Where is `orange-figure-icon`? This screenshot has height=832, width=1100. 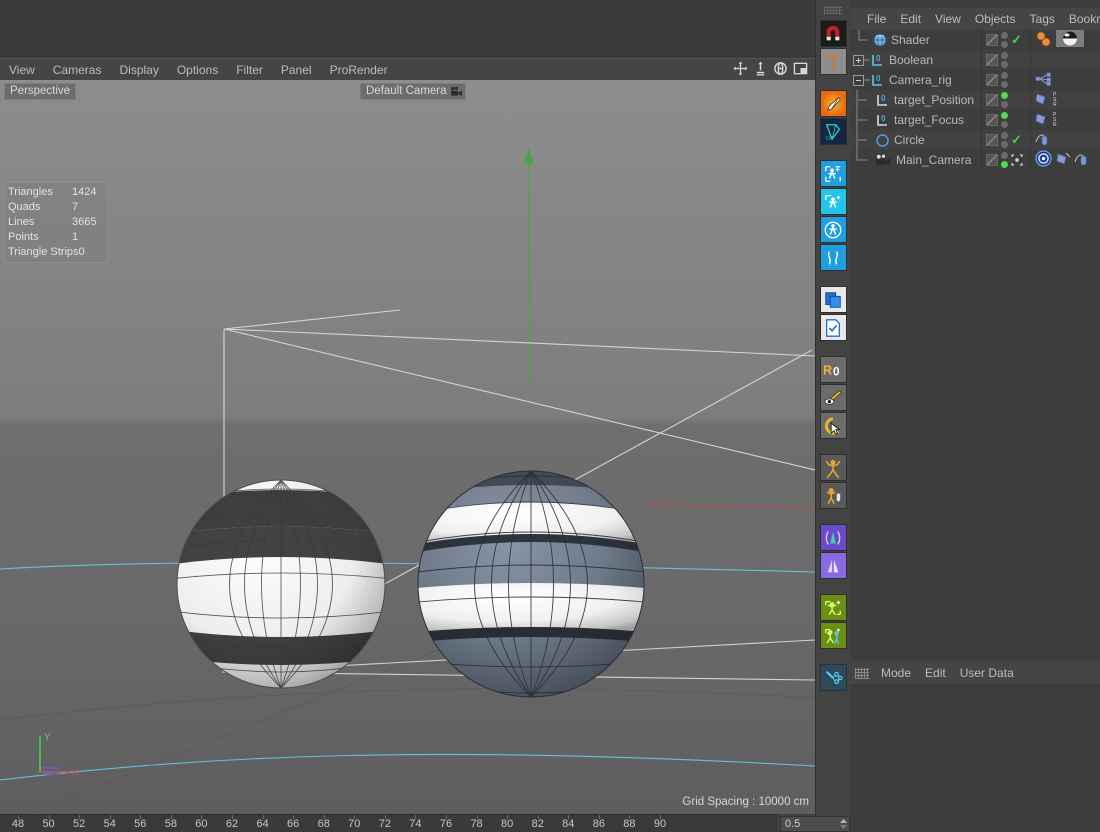
orange-figure-icon is located at coordinates (833, 467).